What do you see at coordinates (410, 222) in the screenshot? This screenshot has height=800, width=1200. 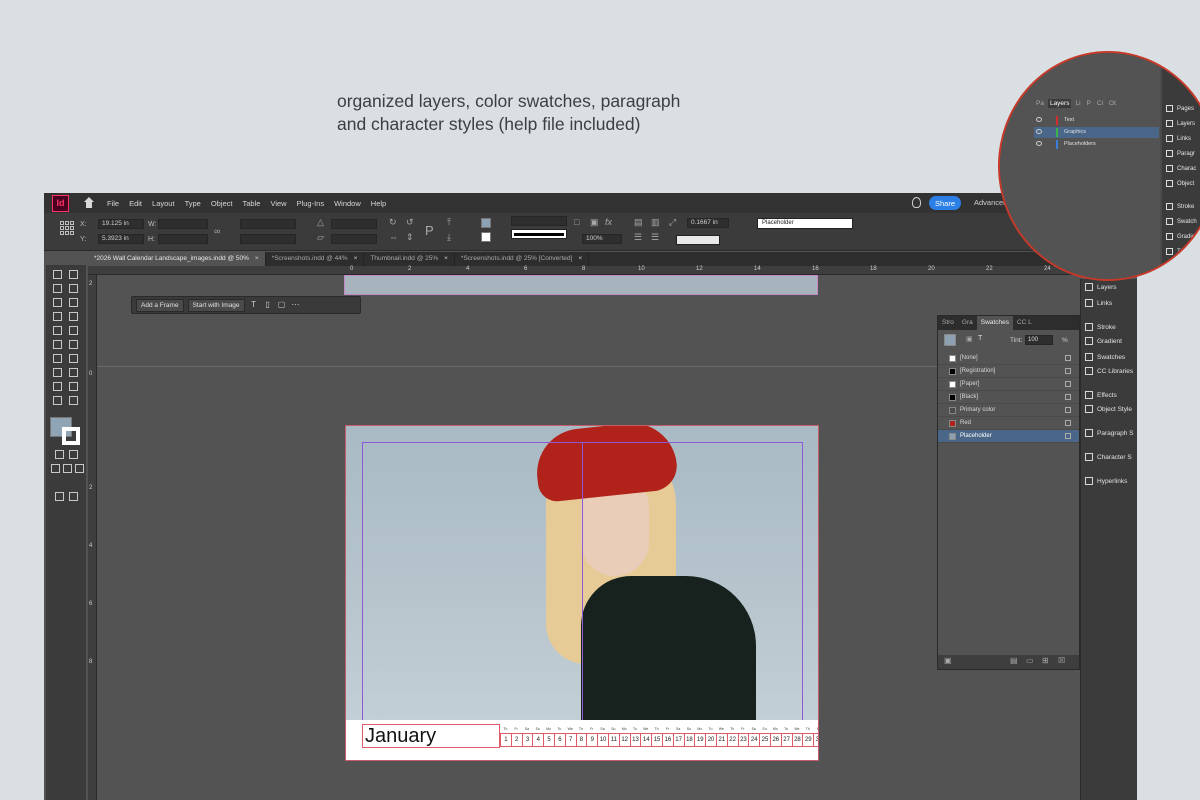 I see `rotate-ccw-icon: ↺` at bounding box center [410, 222].